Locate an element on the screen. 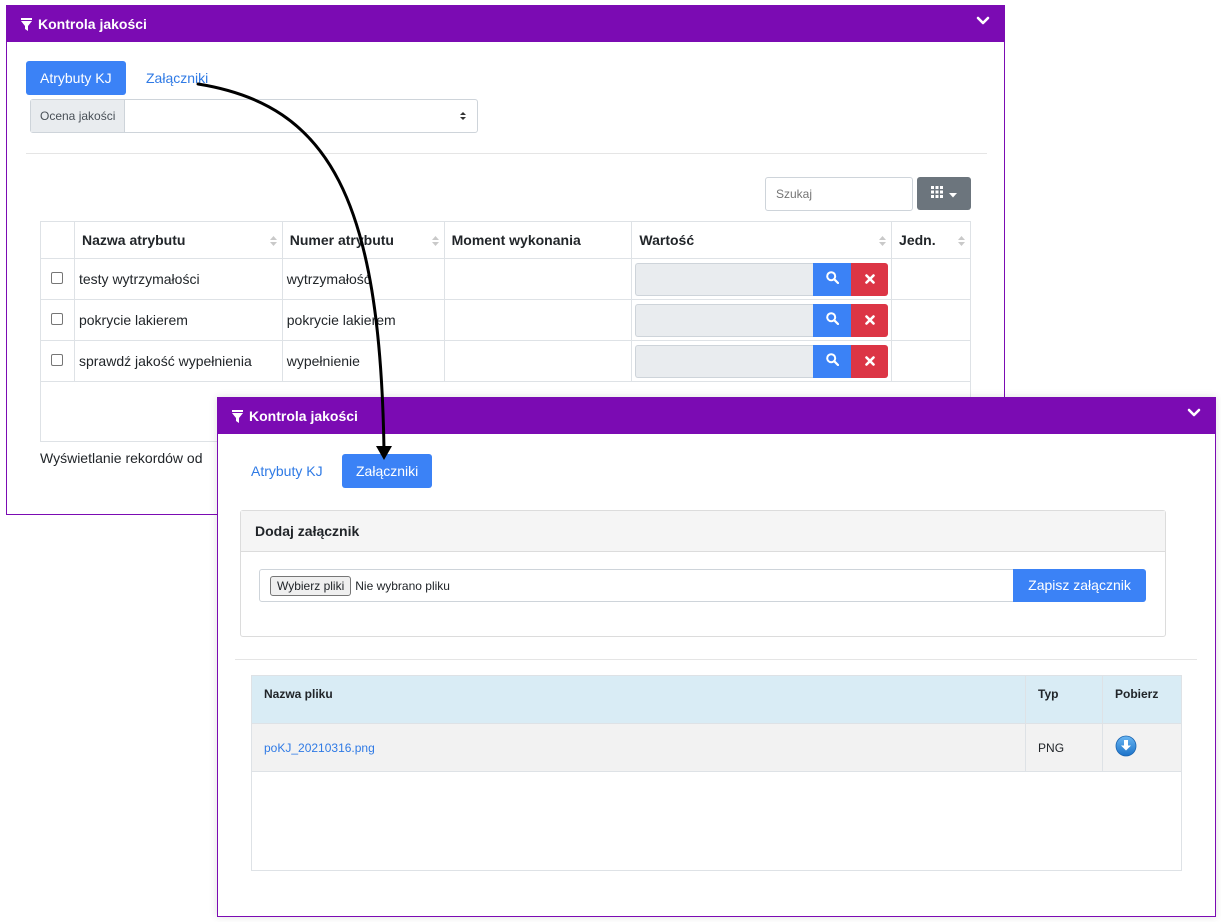 This screenshot has height=922, width=1221. quality-select-group: Ocena jakości is located at coordinates (254, 116).